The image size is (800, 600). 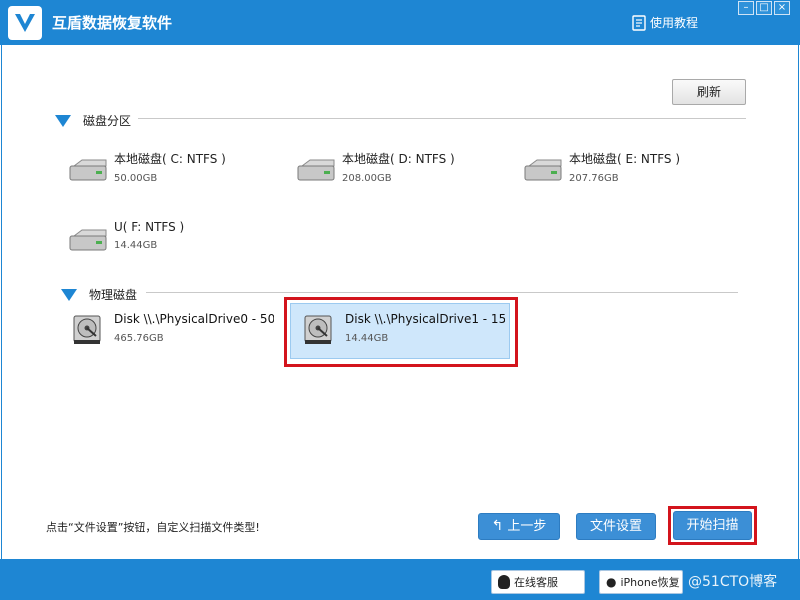 I want to click on minimize-button: –, so click(x=746, y=8).